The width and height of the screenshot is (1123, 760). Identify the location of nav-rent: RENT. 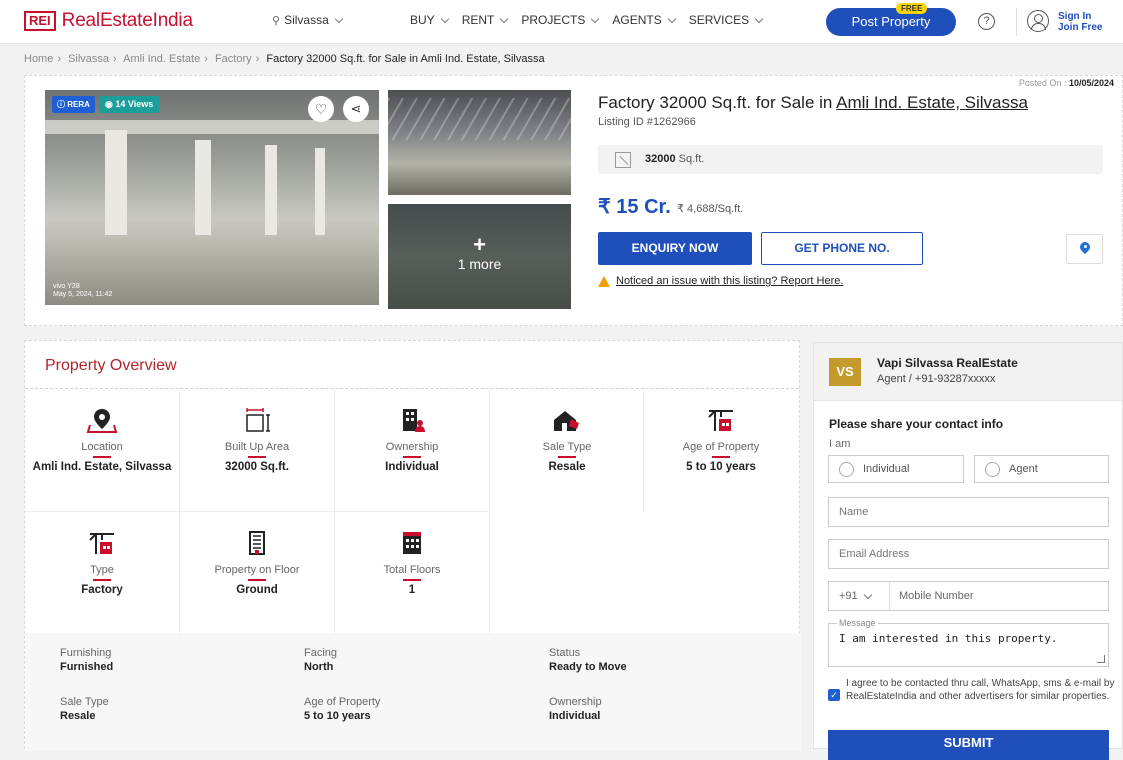
(485, 20).